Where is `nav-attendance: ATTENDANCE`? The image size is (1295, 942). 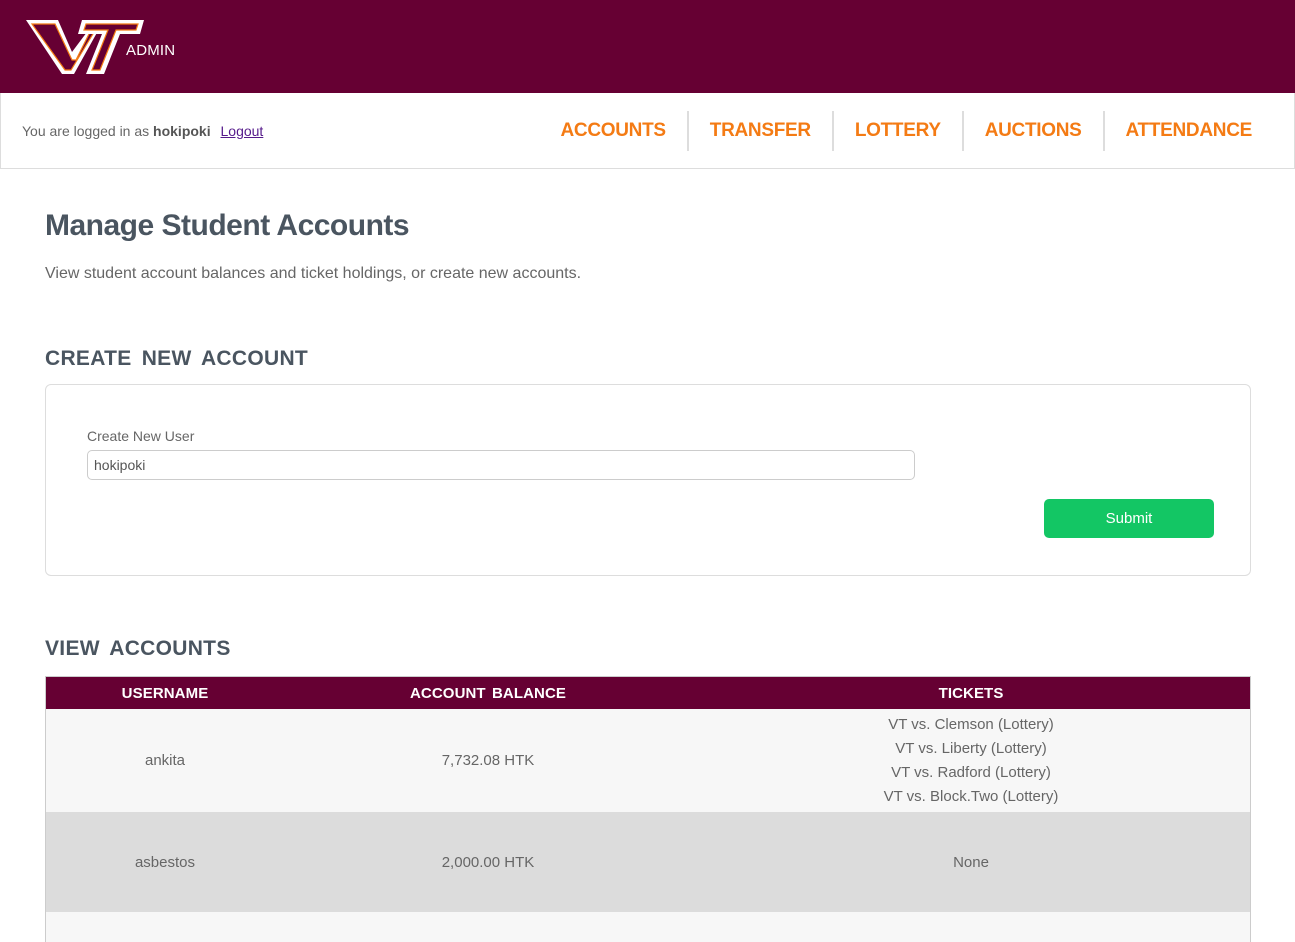
nav-attendance: ATTENDANCE is located at coordinates (1187, 131).